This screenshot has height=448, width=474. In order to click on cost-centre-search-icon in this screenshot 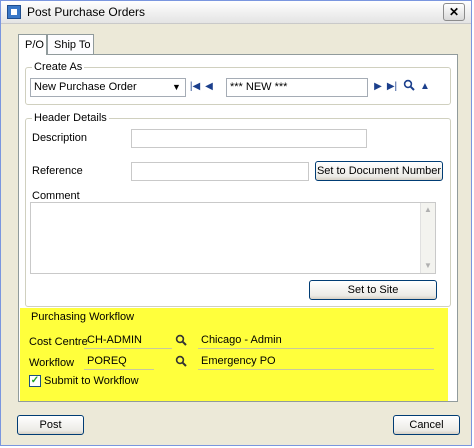, I will do `click(181, 341)`.